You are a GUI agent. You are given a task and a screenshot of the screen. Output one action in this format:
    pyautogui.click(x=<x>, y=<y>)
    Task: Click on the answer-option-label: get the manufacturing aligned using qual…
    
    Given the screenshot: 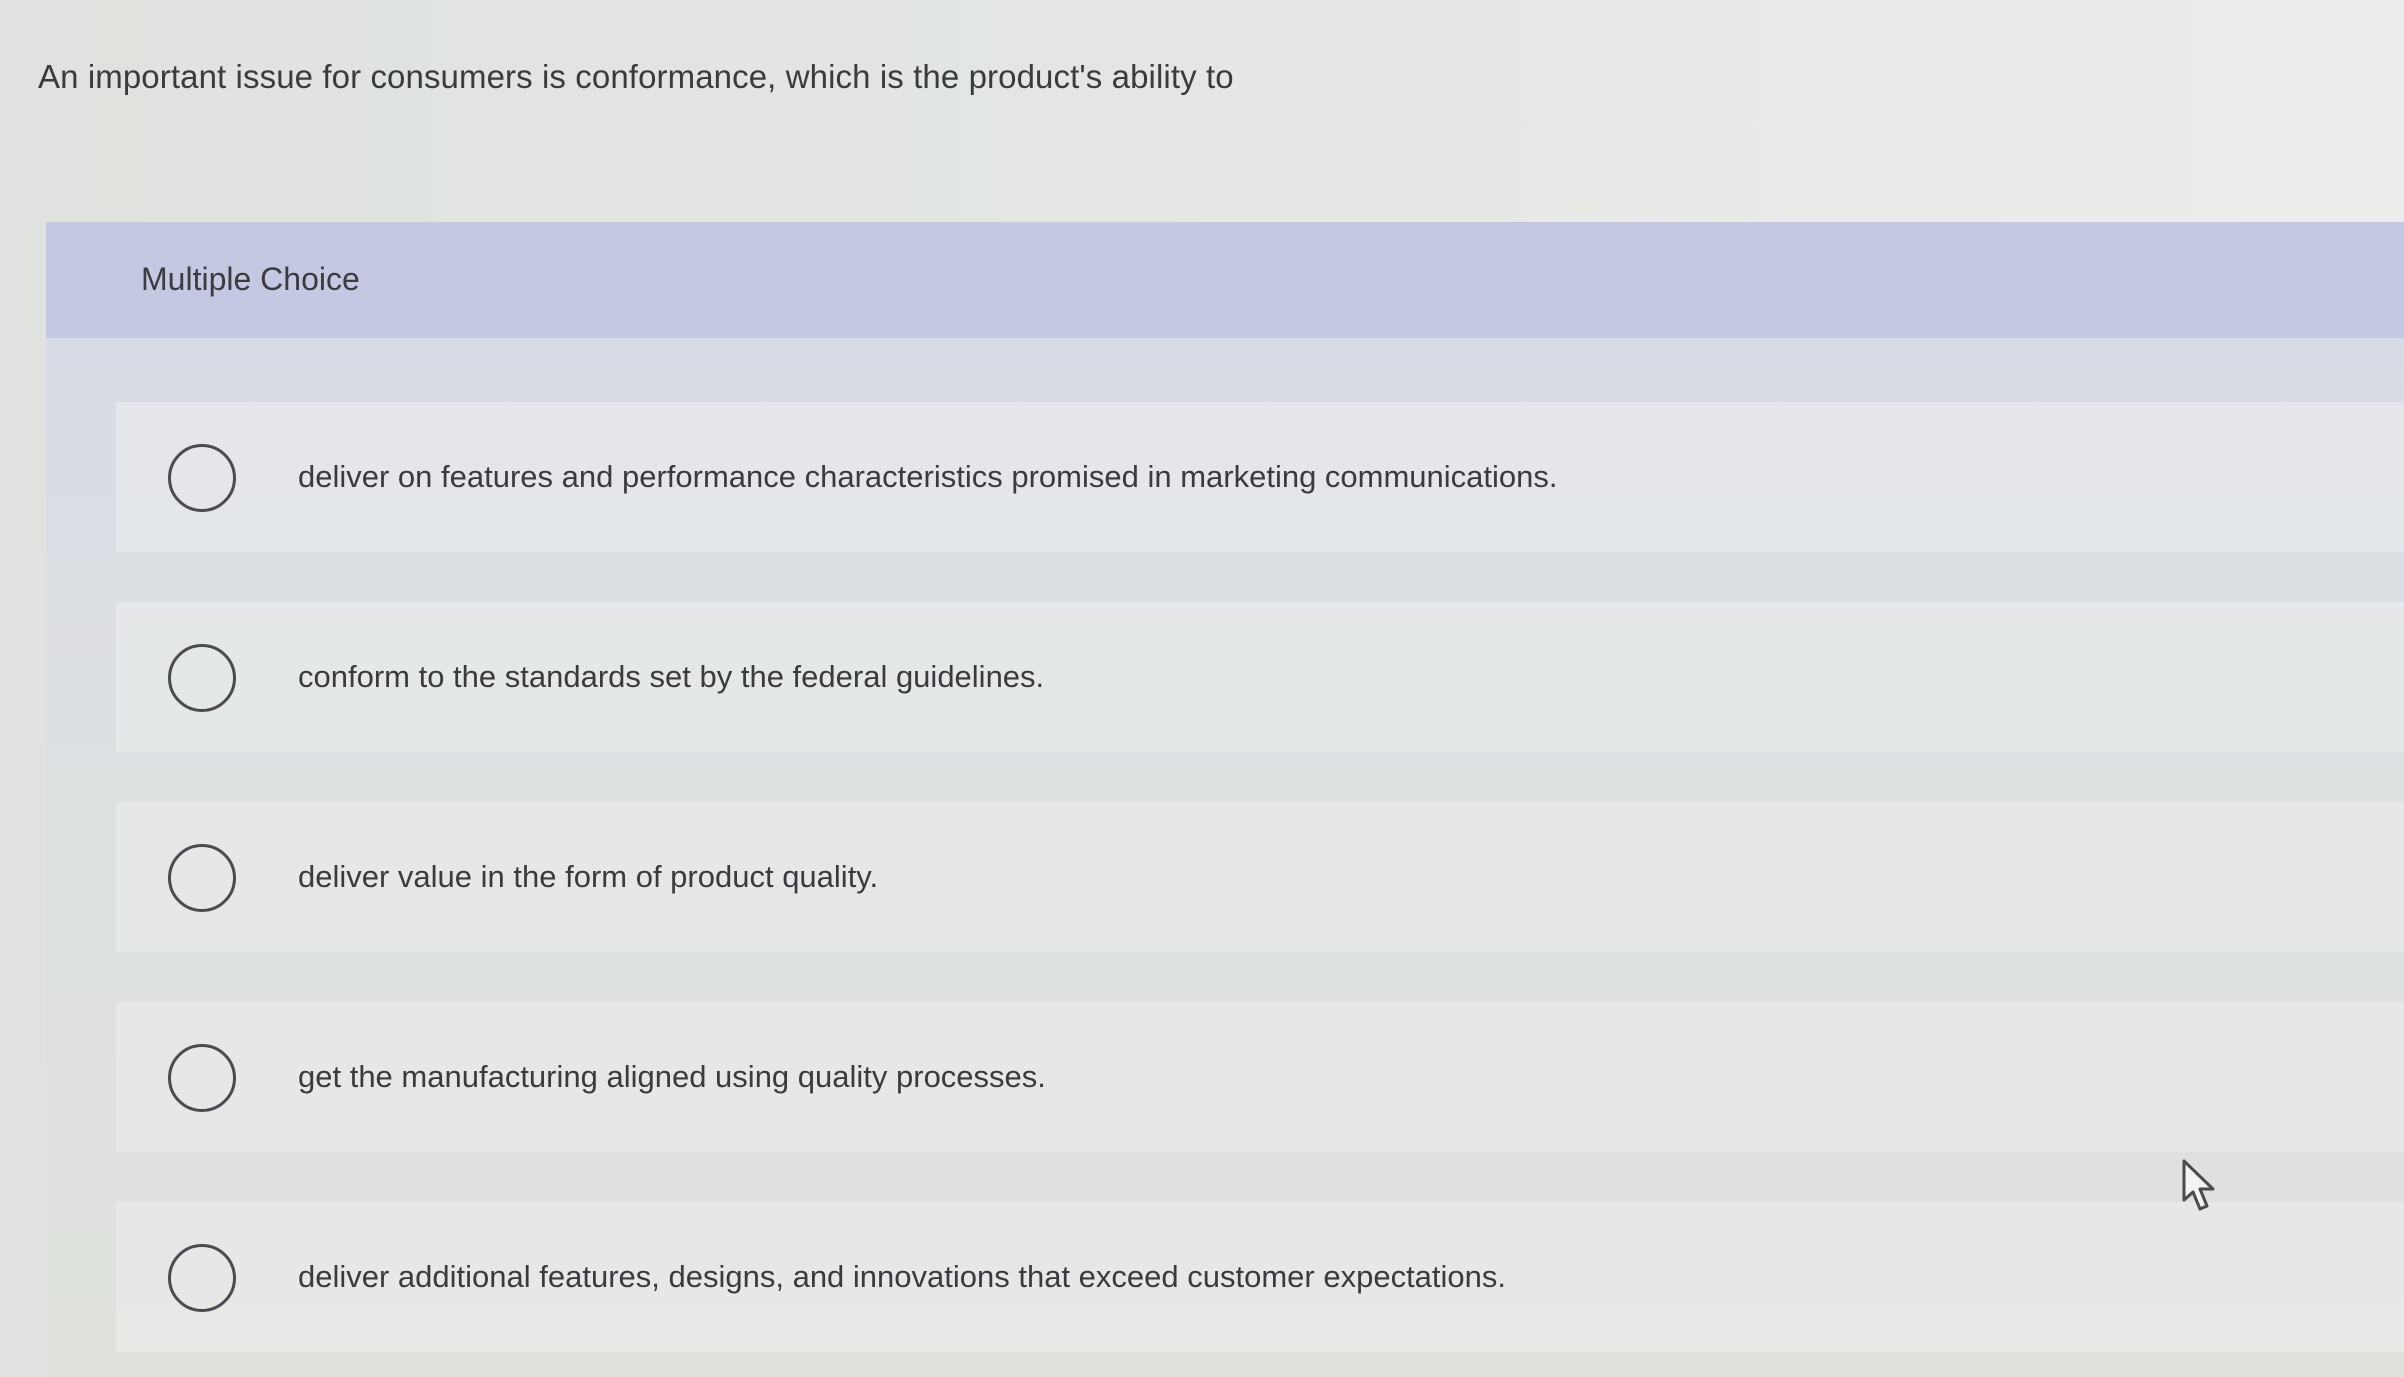 What is the action you would take?
    pyautogui.click(x=672, y=1077)
    